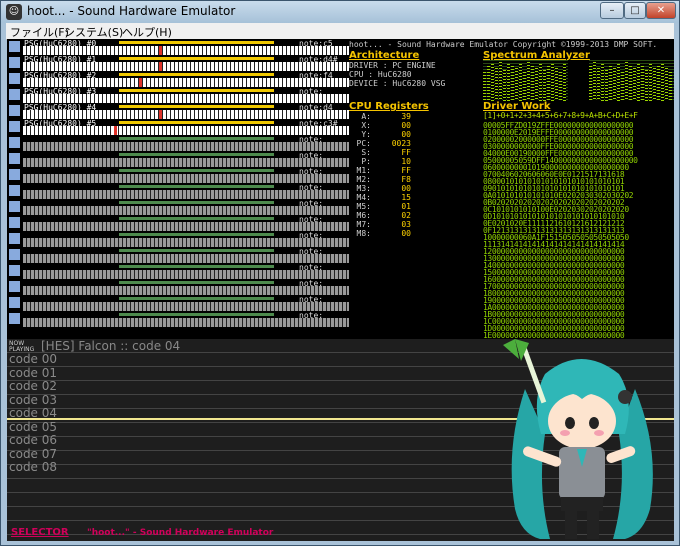  I want to click on menu-system: システム(S), so click(93, 32).